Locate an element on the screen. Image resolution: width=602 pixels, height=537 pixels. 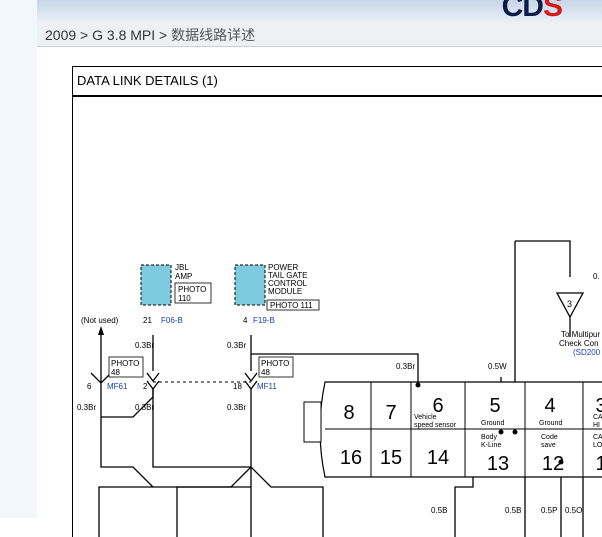
breadcrumb-bar: 2009 > G 3.8 MPI > 数据线路详述 is located at coordinates (319, 34).